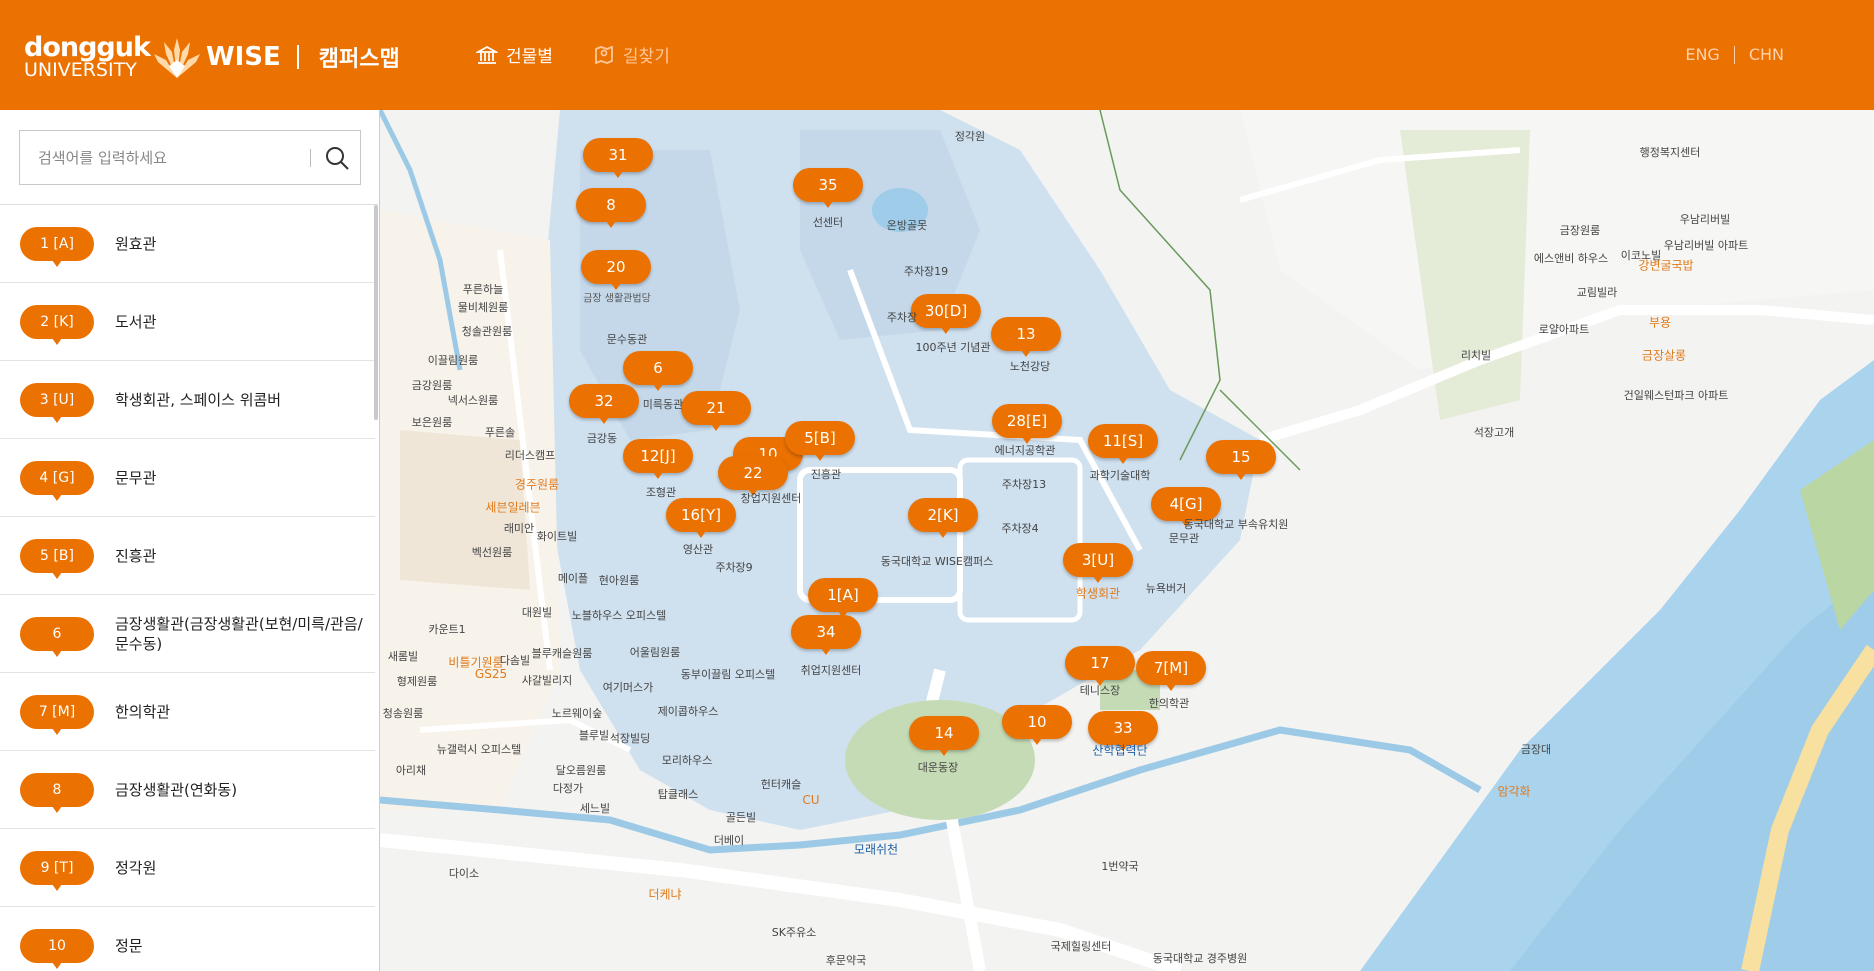 The height and width of the screenshot is (971, 1874). I want to click on map-place-label: 1번약국, so click(1120, 866).